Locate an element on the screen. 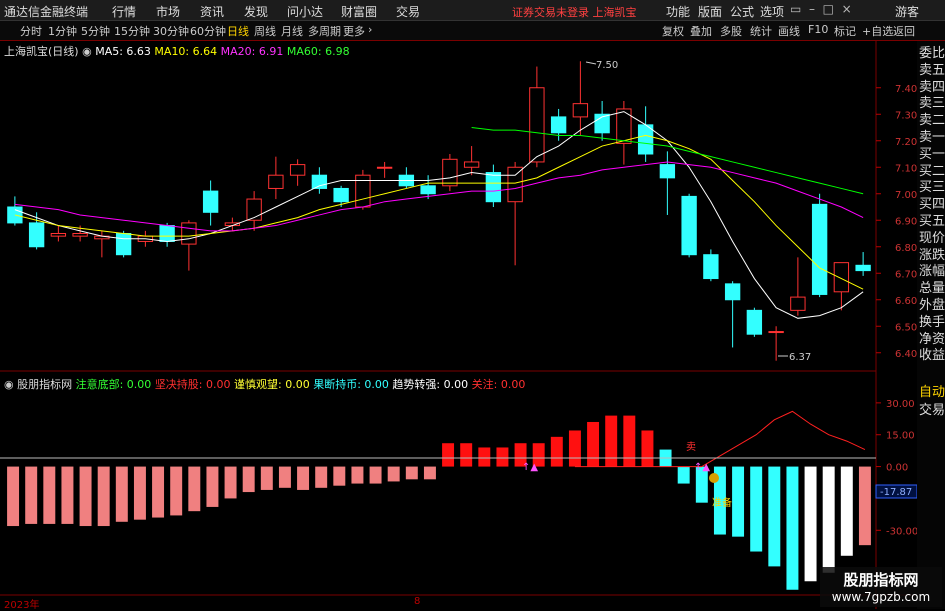 The height and width of the screenshot is (611, 945). quote-field: 外盘 is located at coordinates (932, 305).